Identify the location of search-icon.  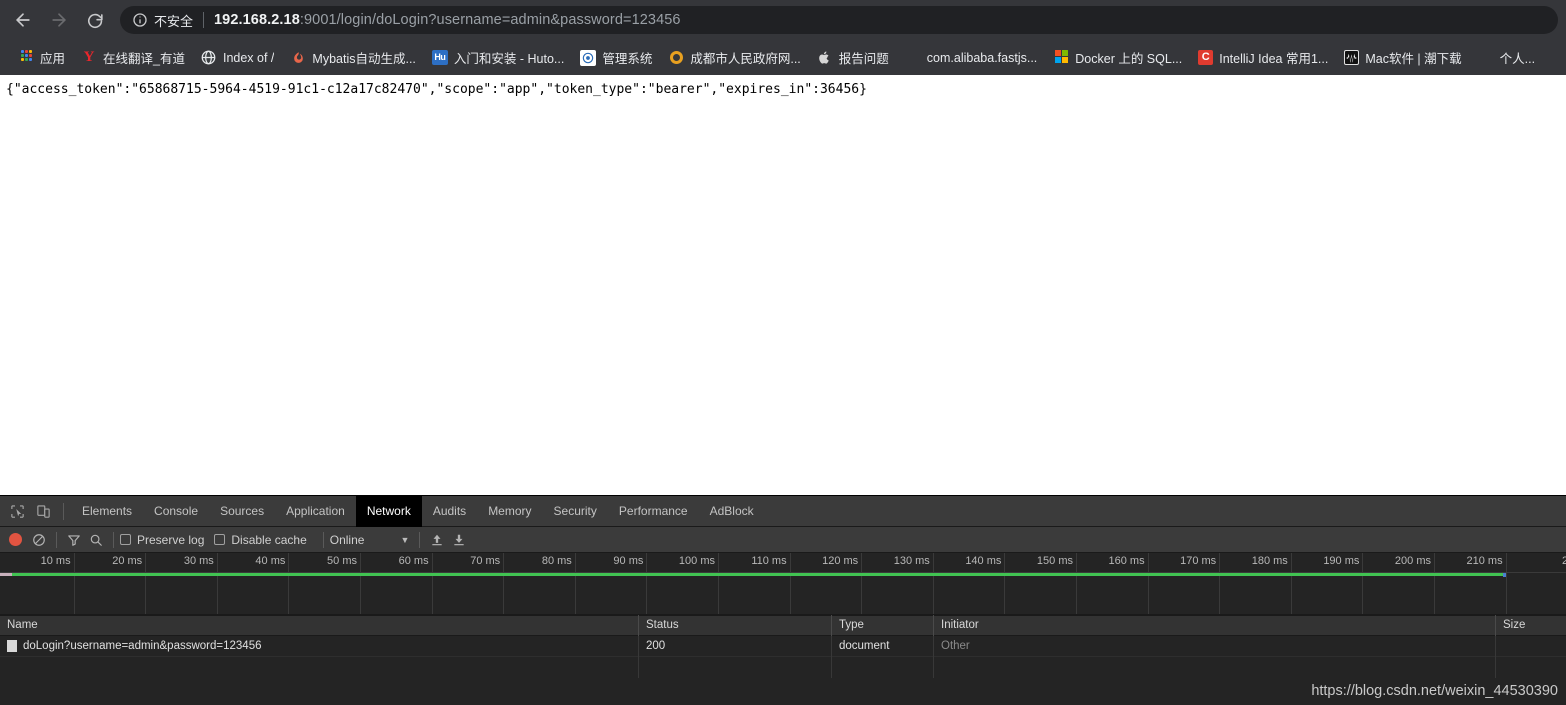
(96, 540).